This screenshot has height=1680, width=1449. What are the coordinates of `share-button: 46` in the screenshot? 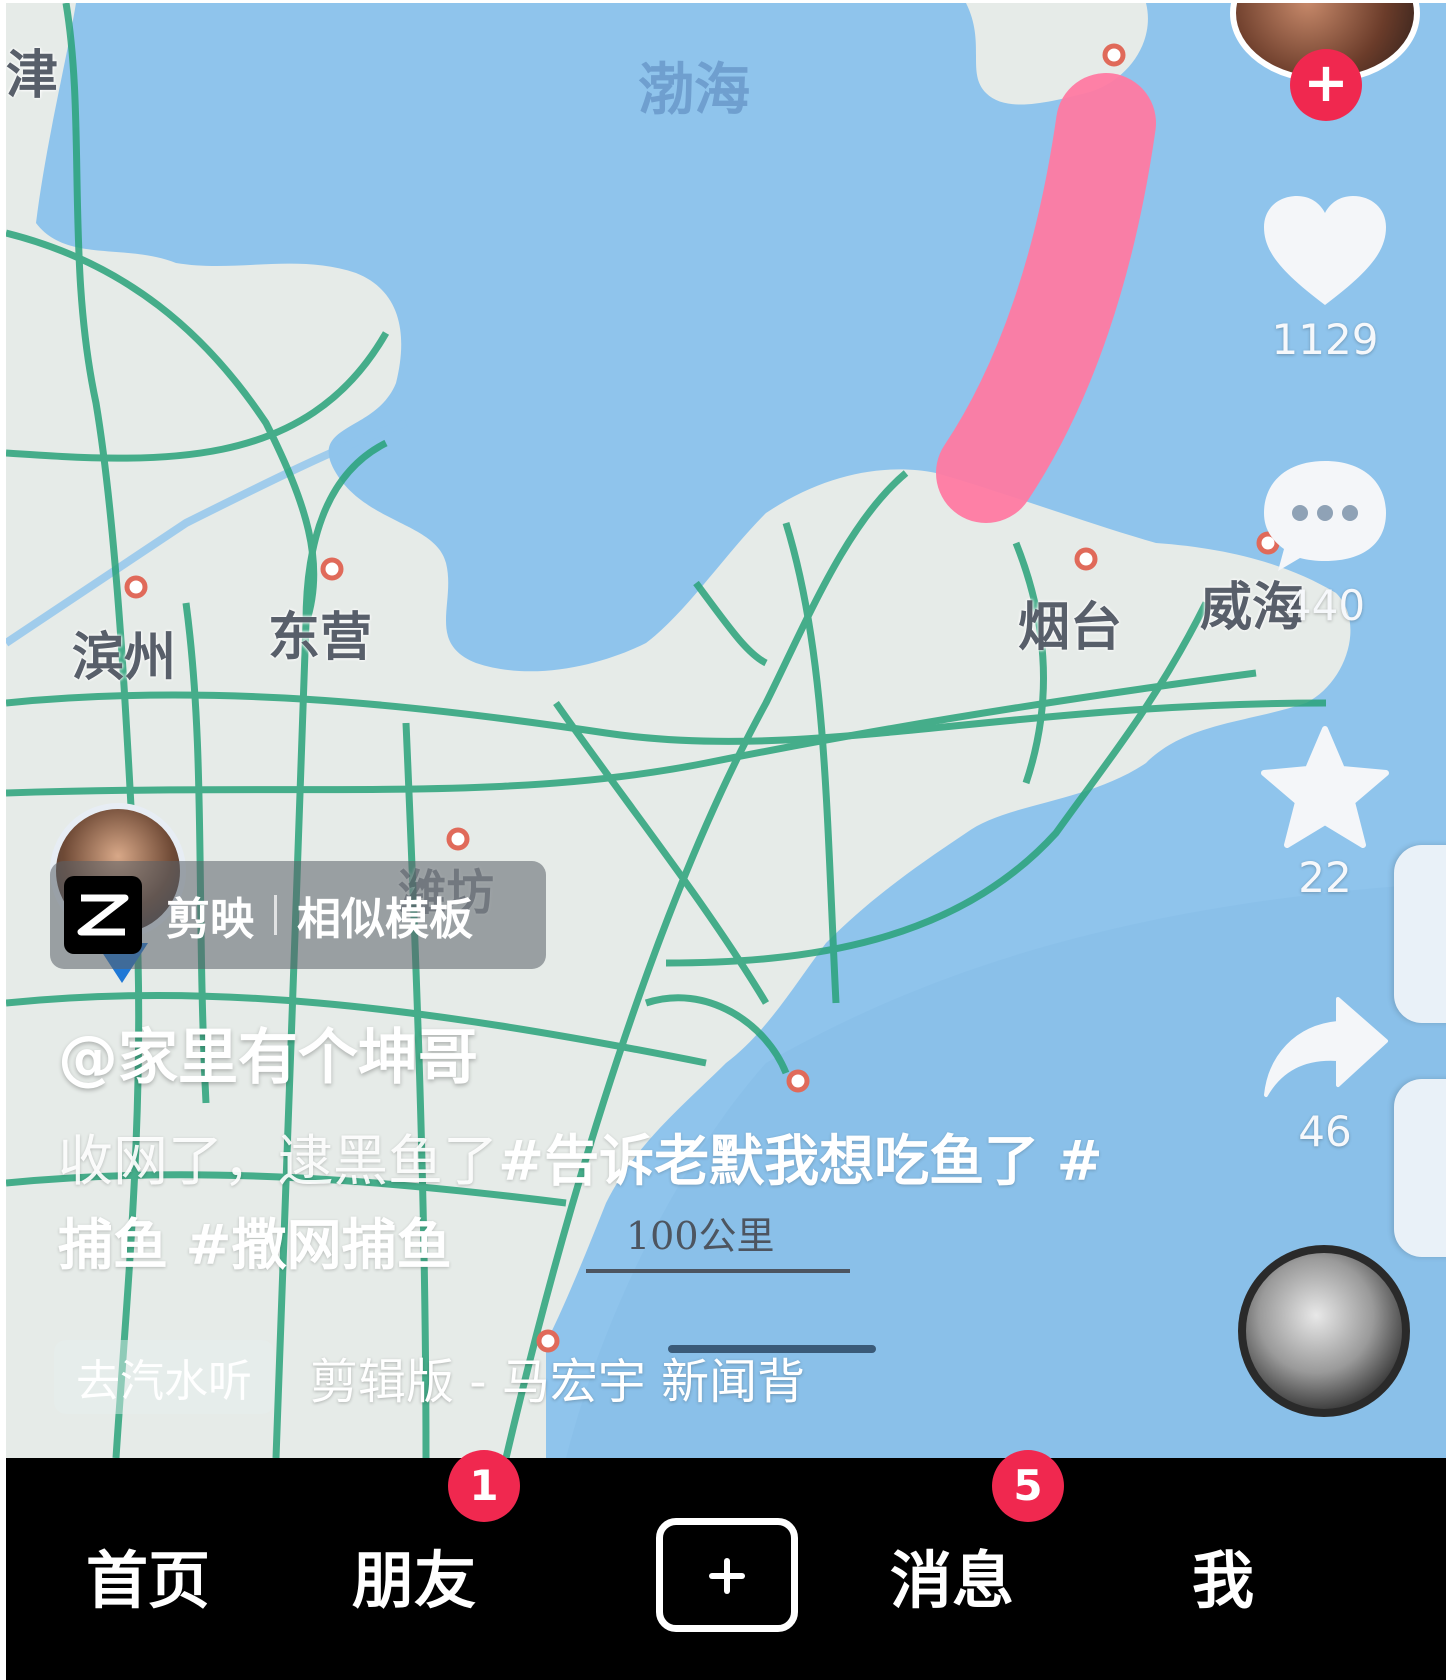 It's located at (1325, 1075).